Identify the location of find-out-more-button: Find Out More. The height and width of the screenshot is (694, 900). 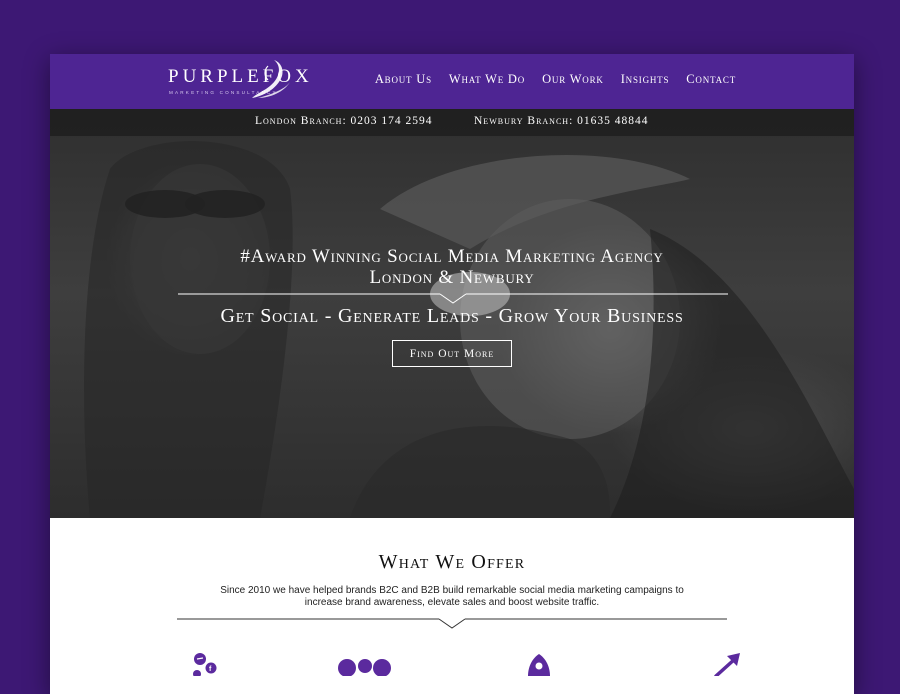
(452, 353).